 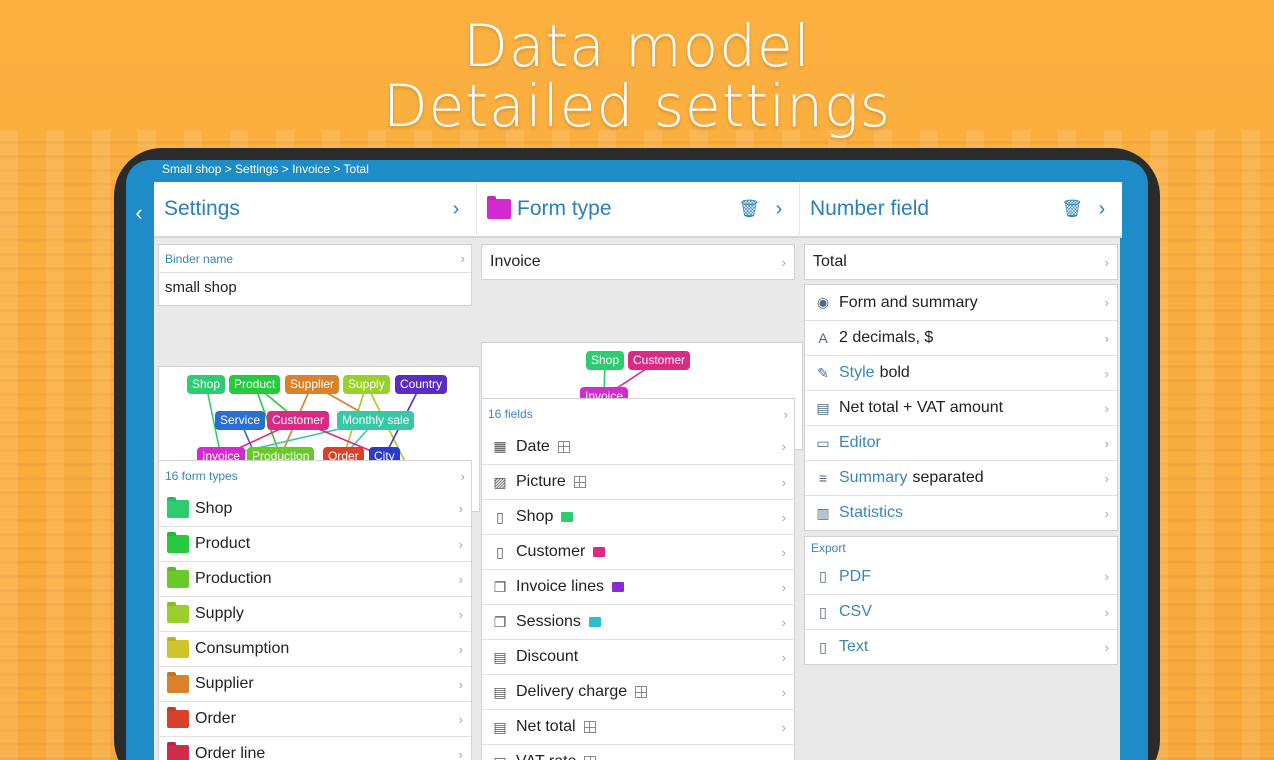 I want to click on graph-node-supplier: Supplier, so click(x=312, y=384).